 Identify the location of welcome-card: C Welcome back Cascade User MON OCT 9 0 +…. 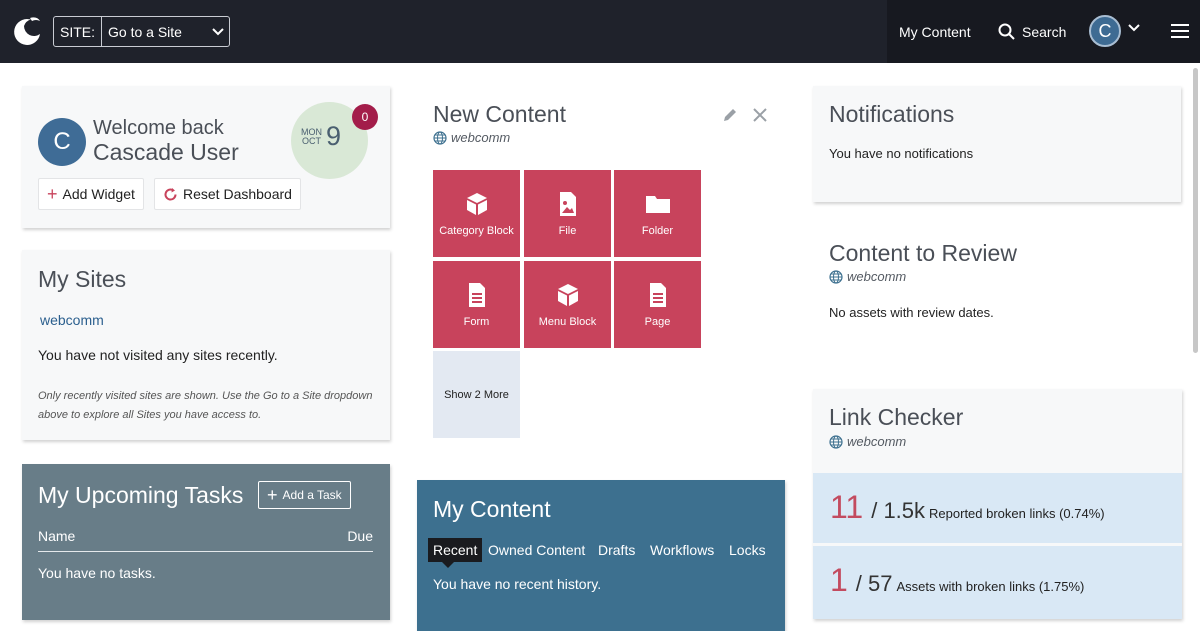
(206, 157).